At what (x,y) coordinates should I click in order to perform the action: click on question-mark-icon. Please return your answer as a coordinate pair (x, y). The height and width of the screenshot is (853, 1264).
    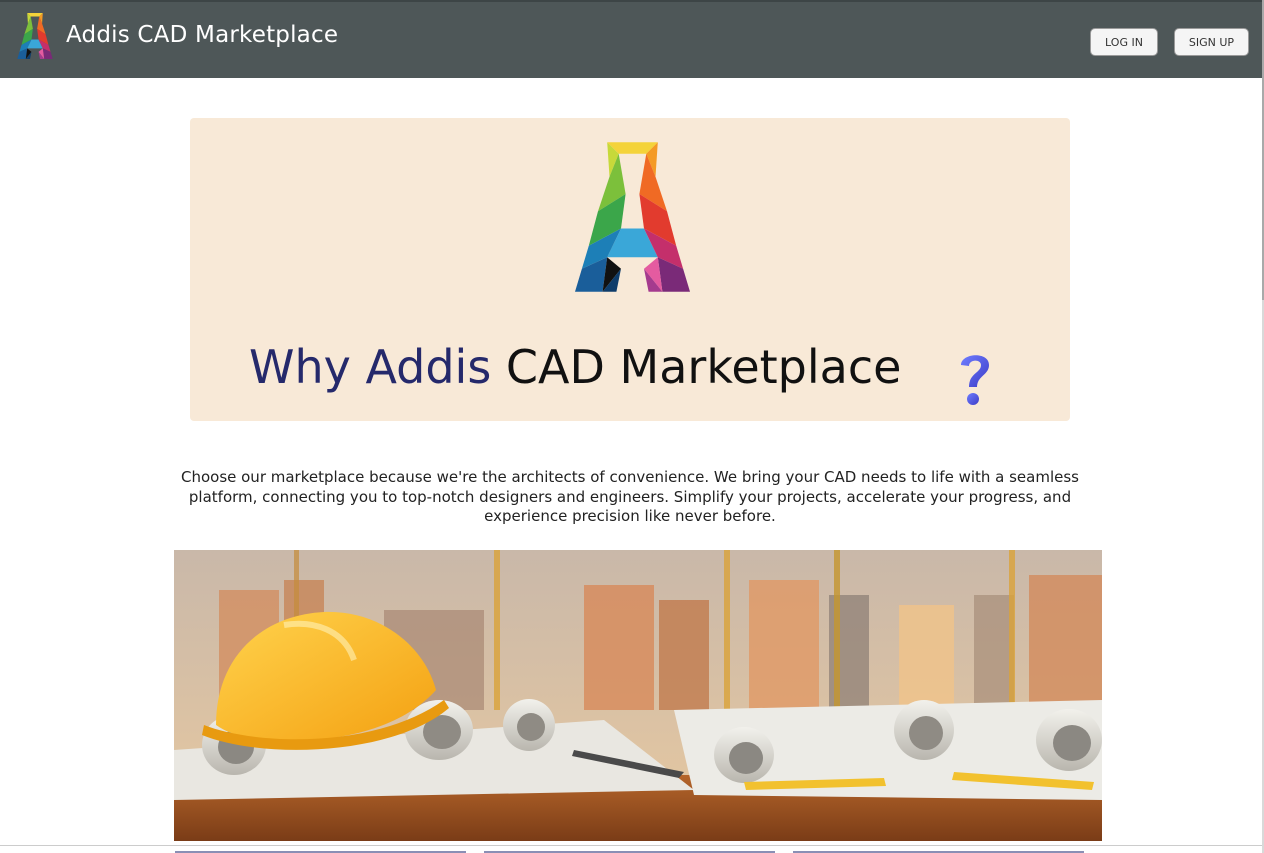
    Looking at the image, I should click on (975, 380).